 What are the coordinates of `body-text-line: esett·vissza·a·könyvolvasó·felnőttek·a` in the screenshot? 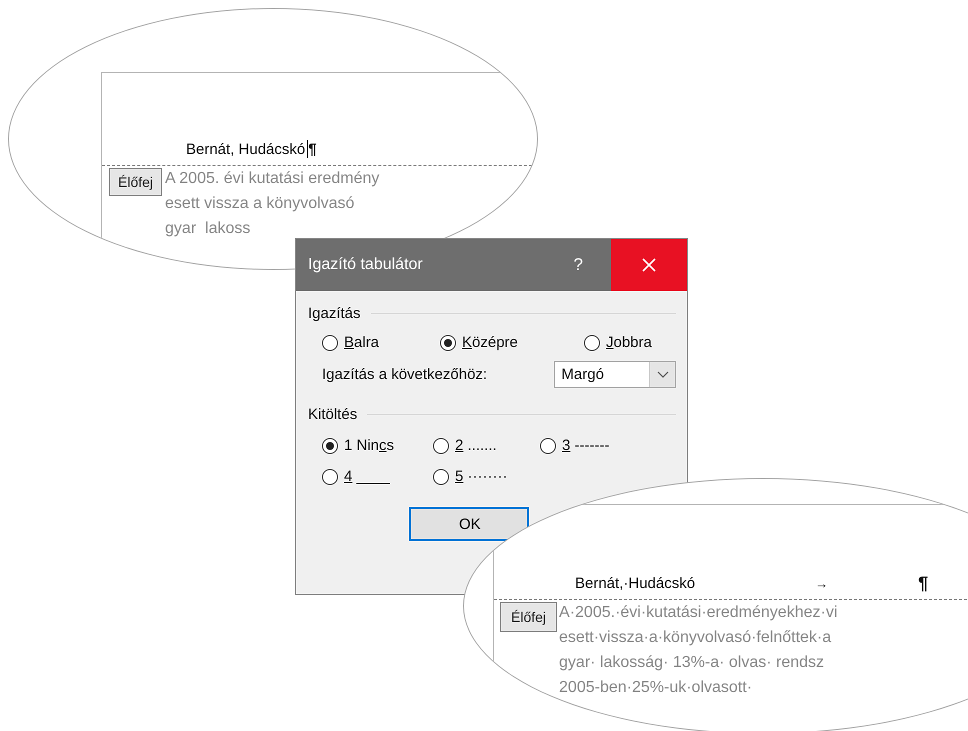 It's located at (695, 638).